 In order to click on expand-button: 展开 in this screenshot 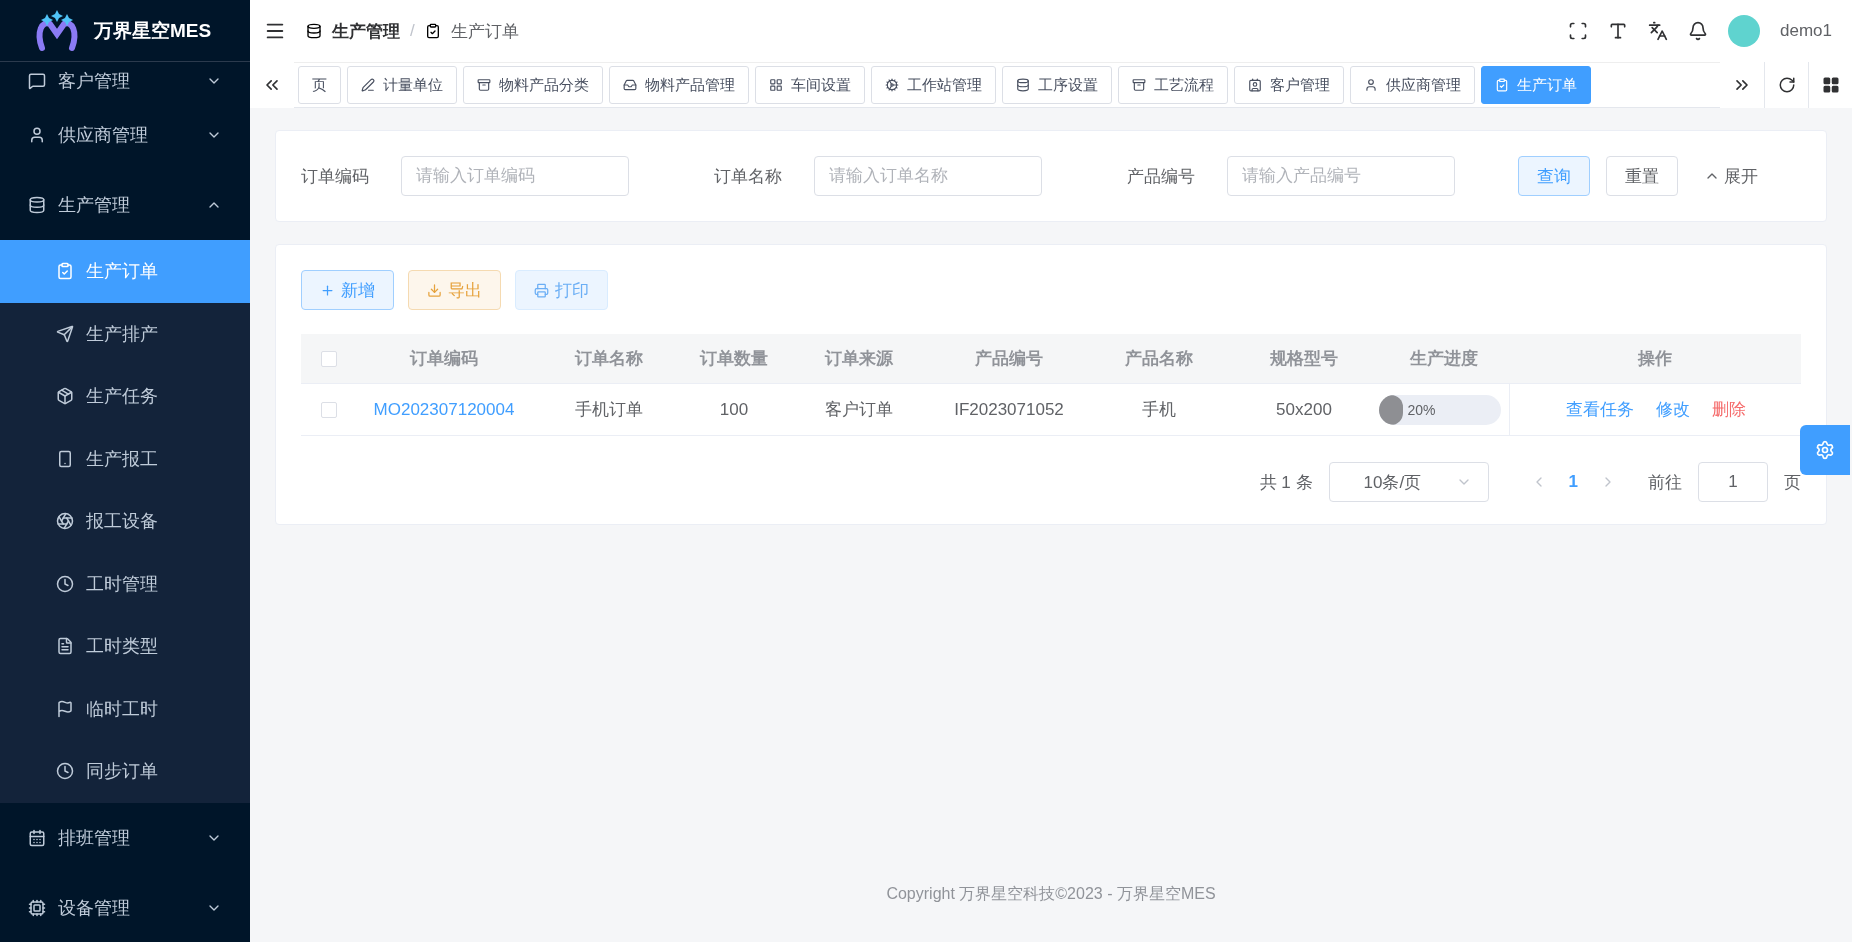, I will do `click(1731, 176)`.